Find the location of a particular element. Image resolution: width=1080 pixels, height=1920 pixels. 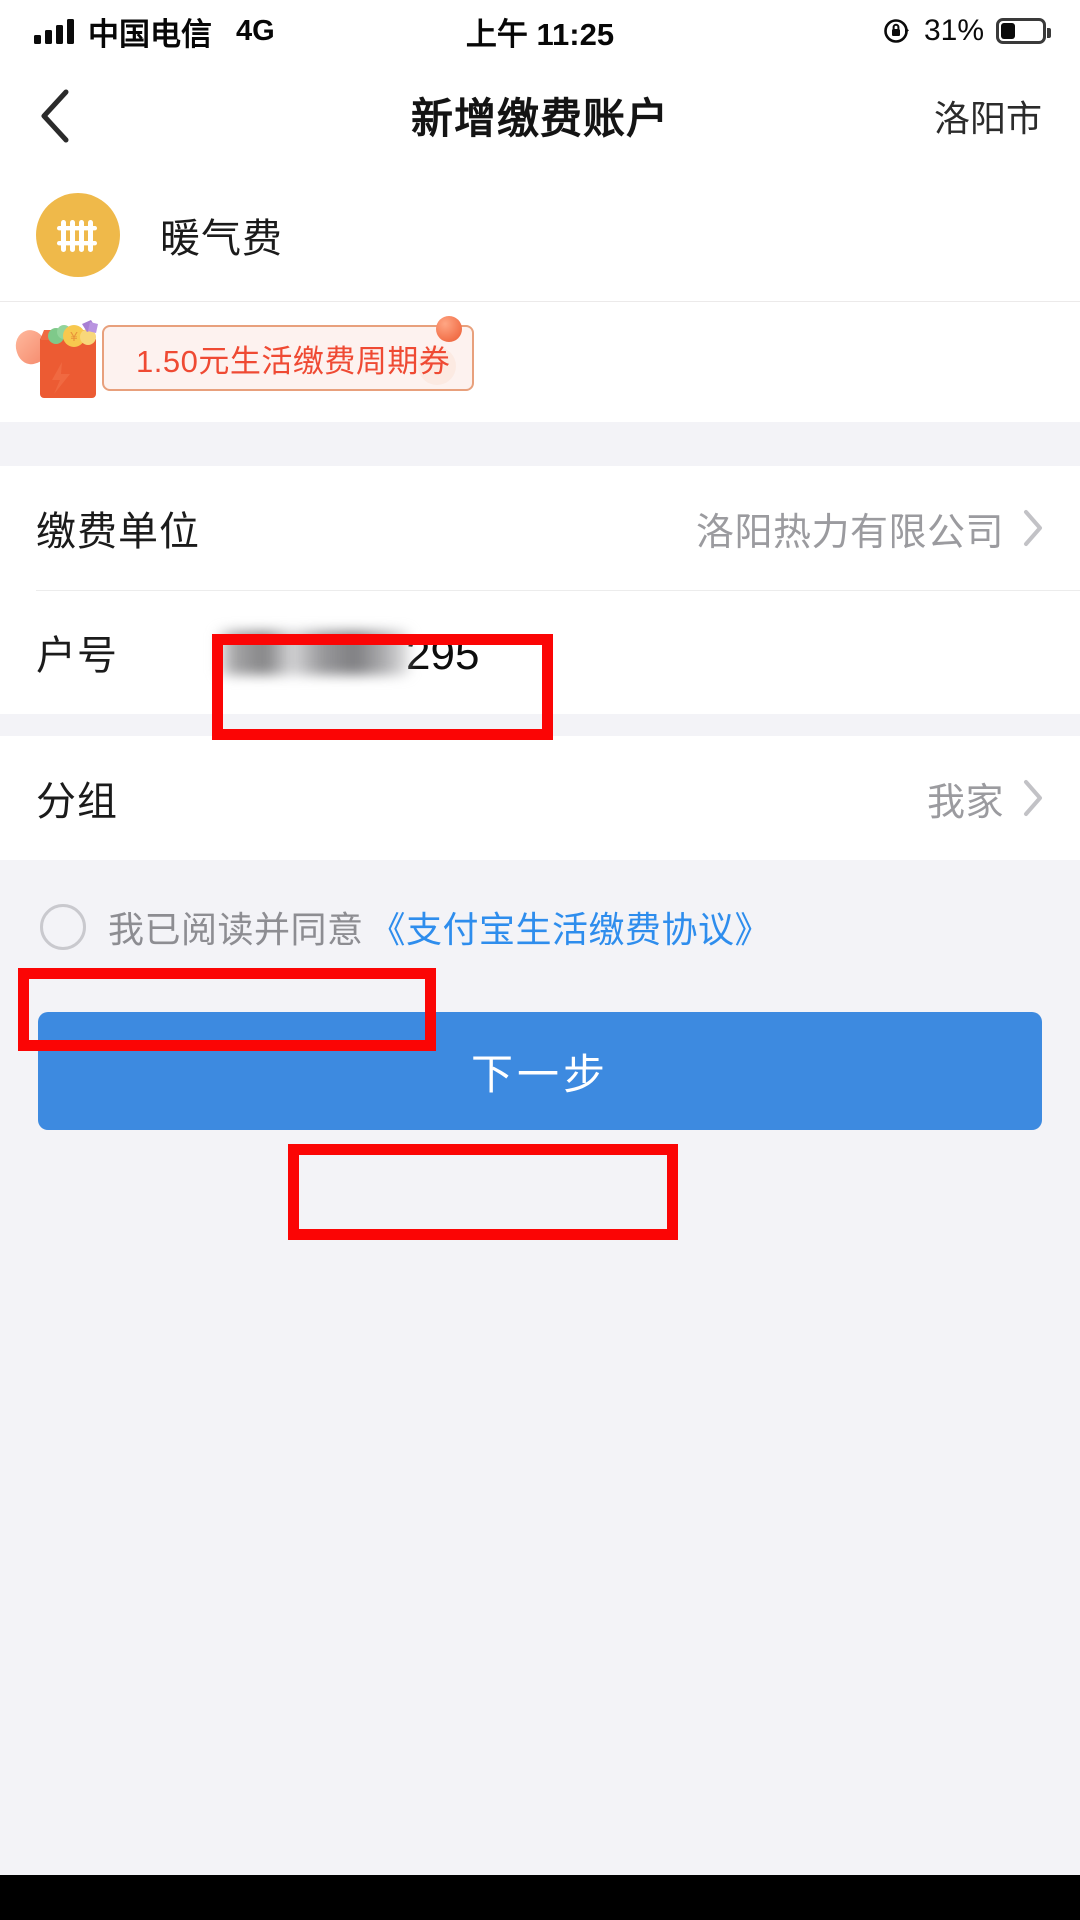

city-selector: 洛阳市 is located at coordinates (988, 116).